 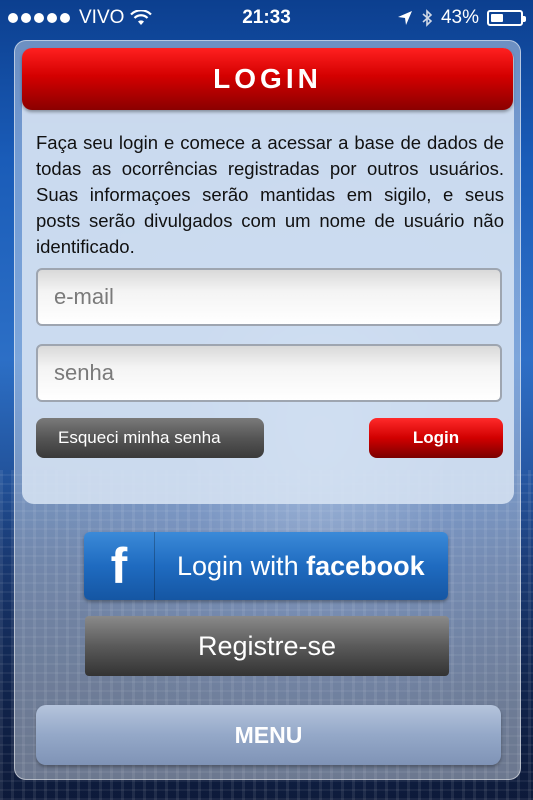 I want to click on forgot-password-button: Esqueci minha senha, so click(x=150, y=438).